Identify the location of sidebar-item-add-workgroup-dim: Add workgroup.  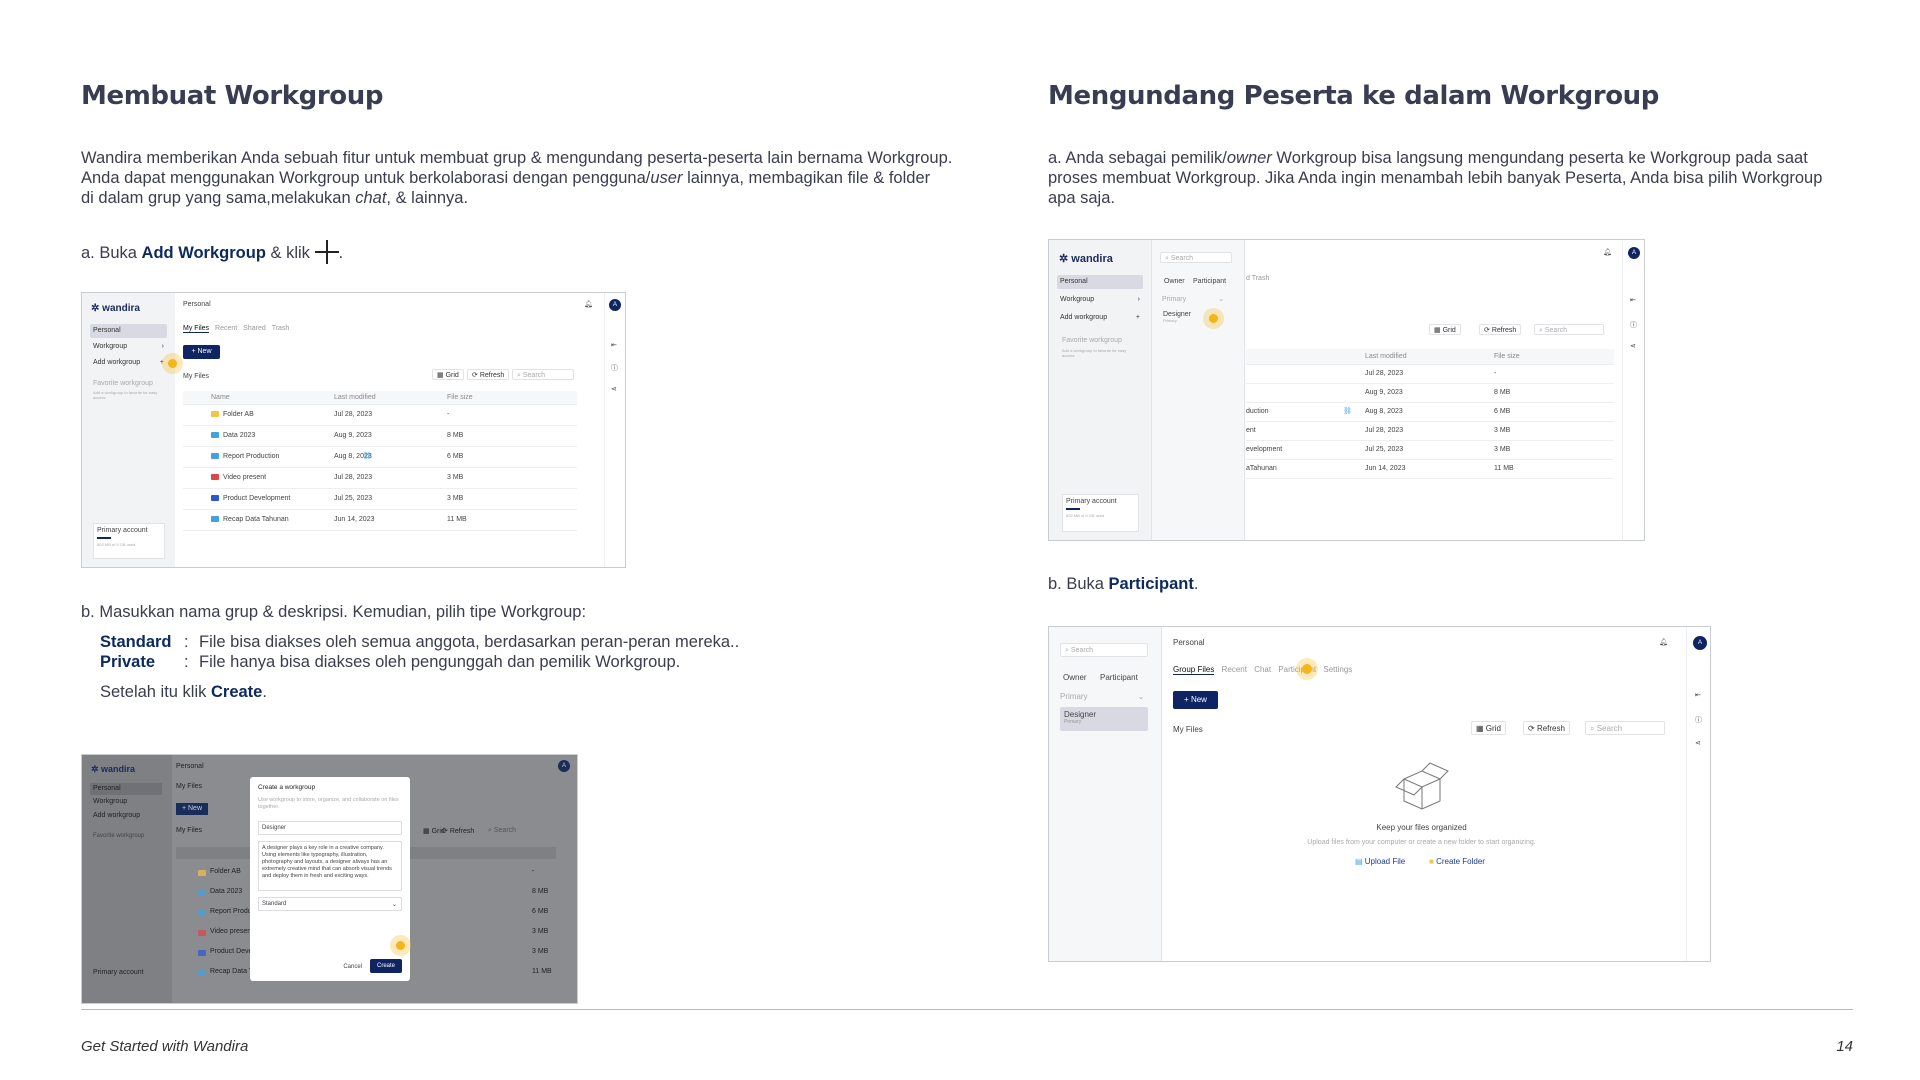
(116, 815).